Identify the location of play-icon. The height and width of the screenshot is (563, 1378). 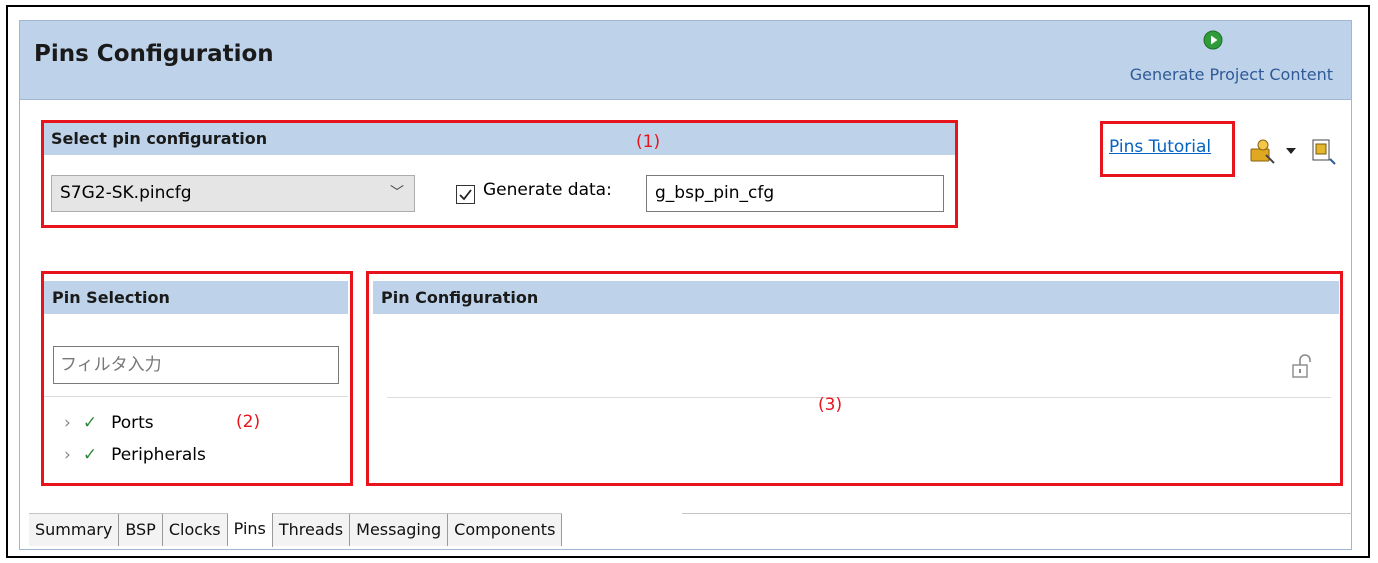
(1213, 40).